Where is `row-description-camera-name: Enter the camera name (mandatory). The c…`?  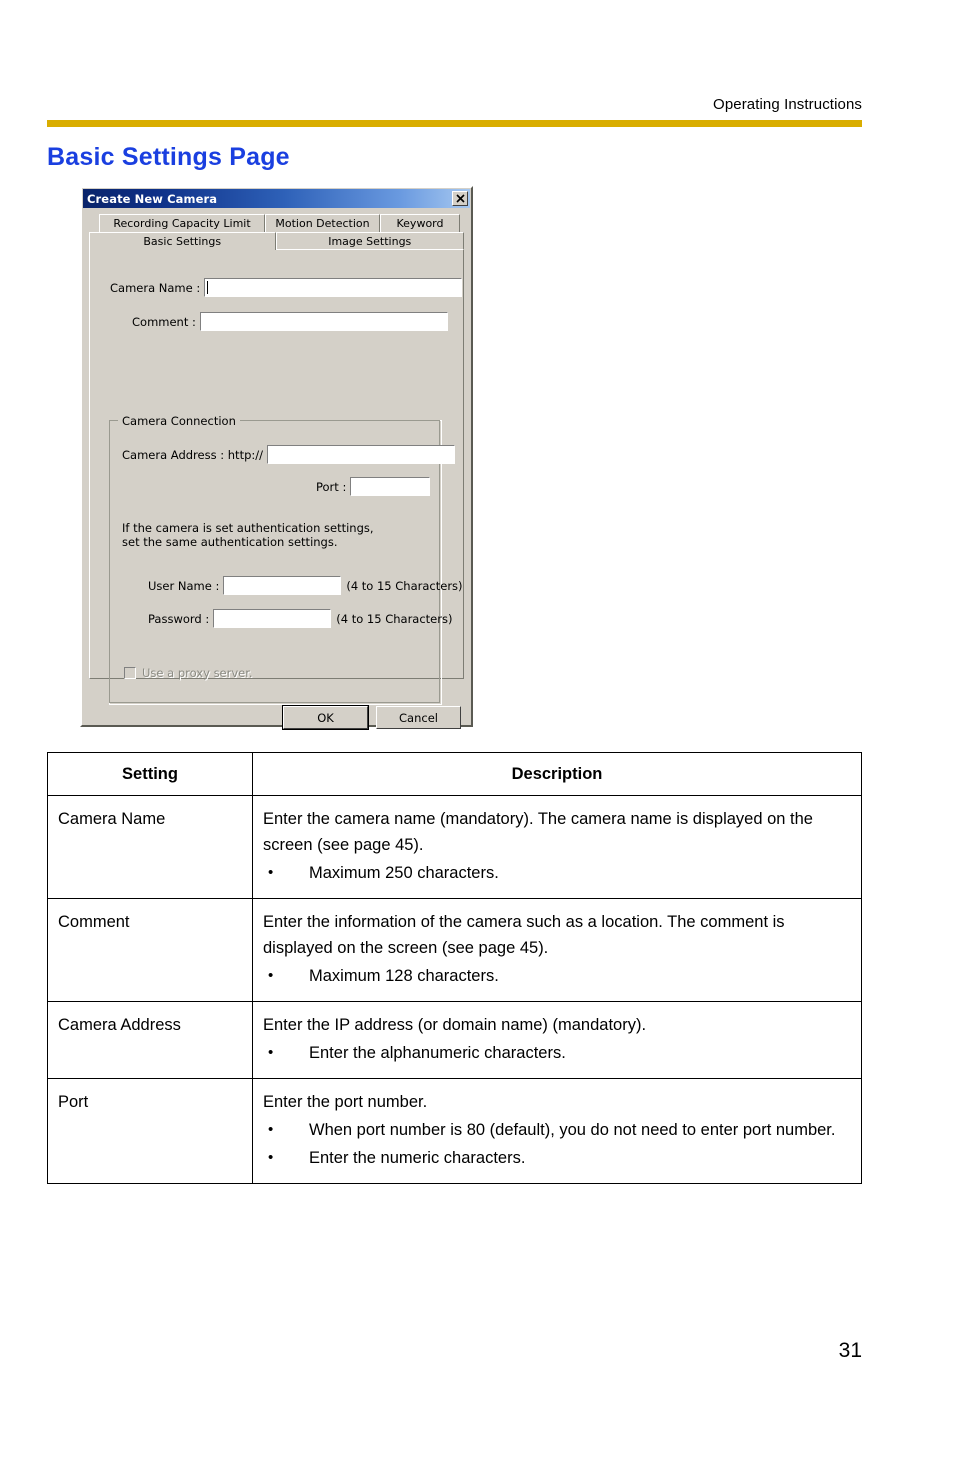
row-description-camera-name: Enter the camera name (mandatory). The c… is located at coordinates (557, 847).